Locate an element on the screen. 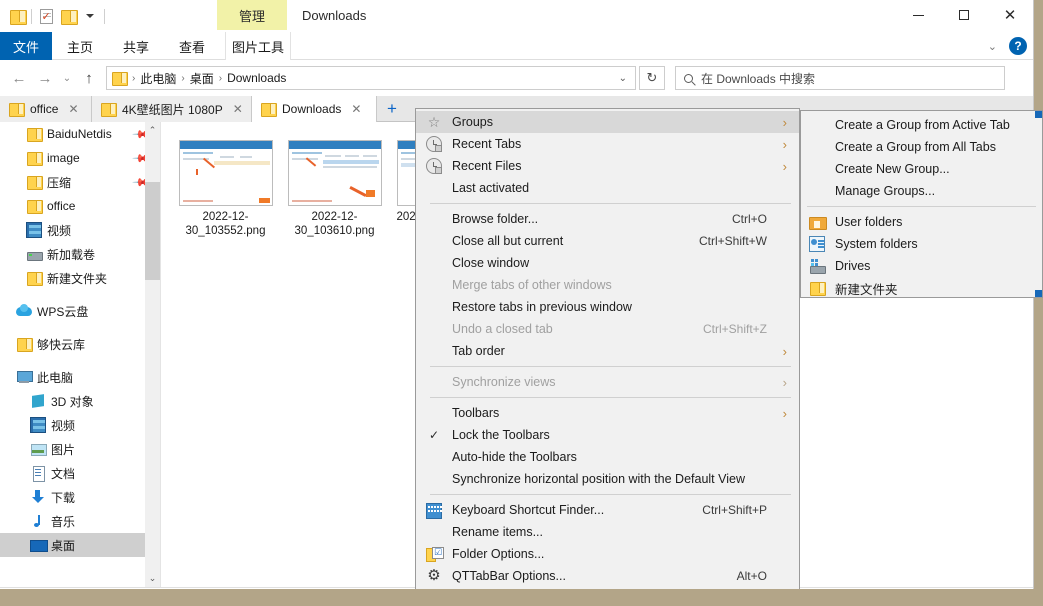 This screenshot has height=606, width=1043. scroll-down-button: ⌄ is located at coordinates (152, 578).